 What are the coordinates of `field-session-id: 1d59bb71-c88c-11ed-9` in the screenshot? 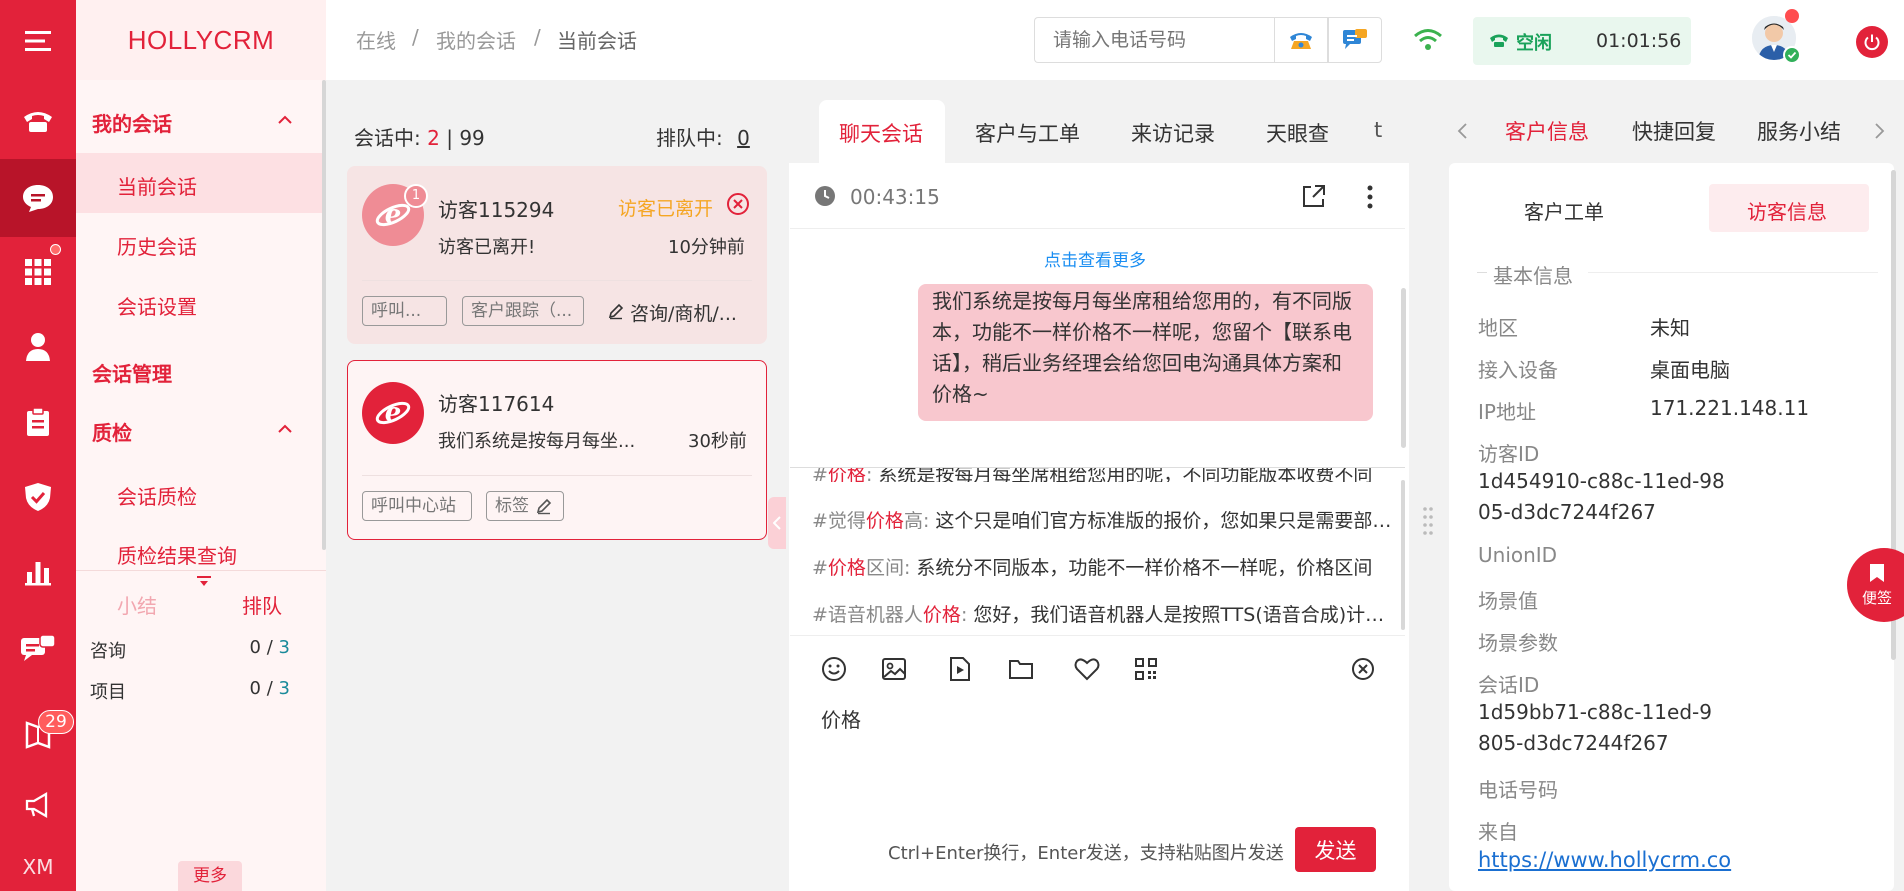 It's located at (1595, 712).